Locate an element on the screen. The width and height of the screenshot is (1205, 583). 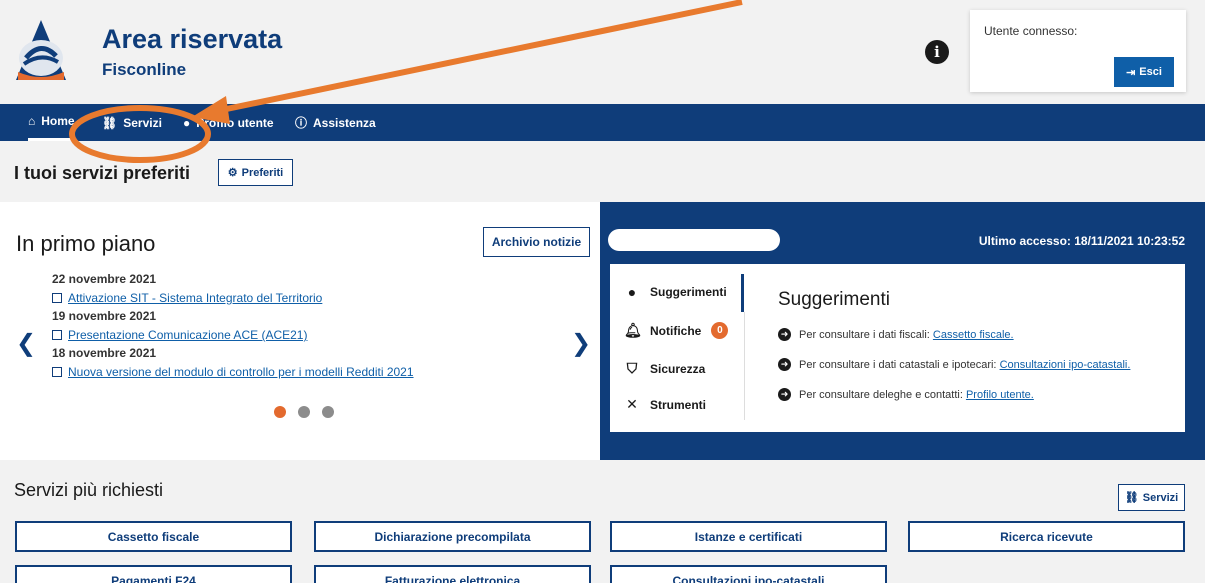
nav-label: Servizi is located at coordinates (142, 122).